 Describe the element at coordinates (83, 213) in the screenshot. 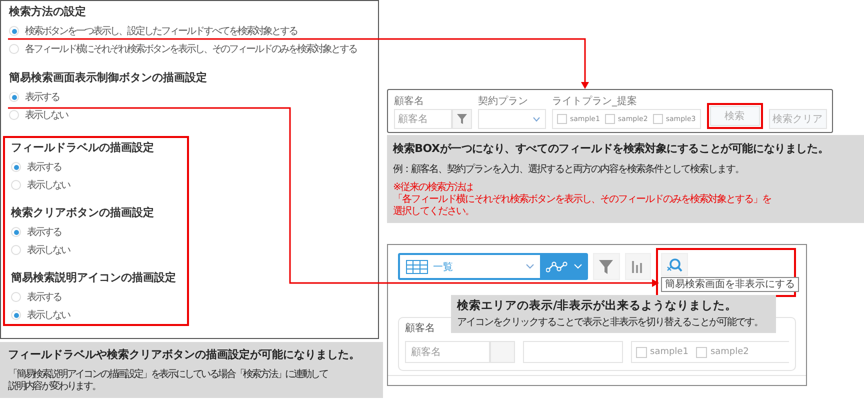

I see `section-heading: 検索クリアボタンの描画設定` at that location.